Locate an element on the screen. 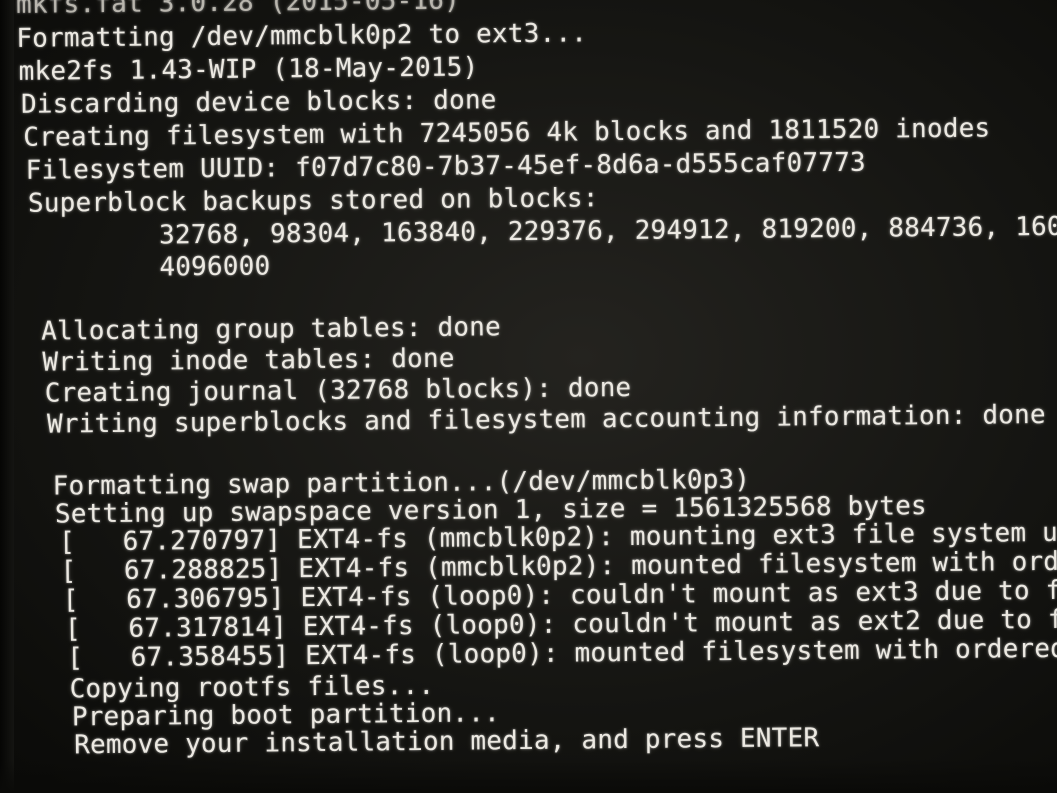 The width and height of the screenshot is (1057, 793). console-line: 4096000 is located at coordinates (151, 267).